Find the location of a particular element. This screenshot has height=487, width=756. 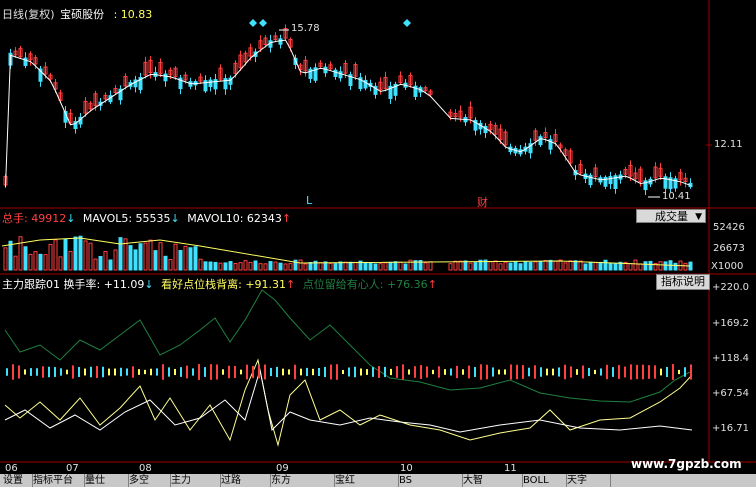

event-marker-l: L is located at coordinates (309, 200).